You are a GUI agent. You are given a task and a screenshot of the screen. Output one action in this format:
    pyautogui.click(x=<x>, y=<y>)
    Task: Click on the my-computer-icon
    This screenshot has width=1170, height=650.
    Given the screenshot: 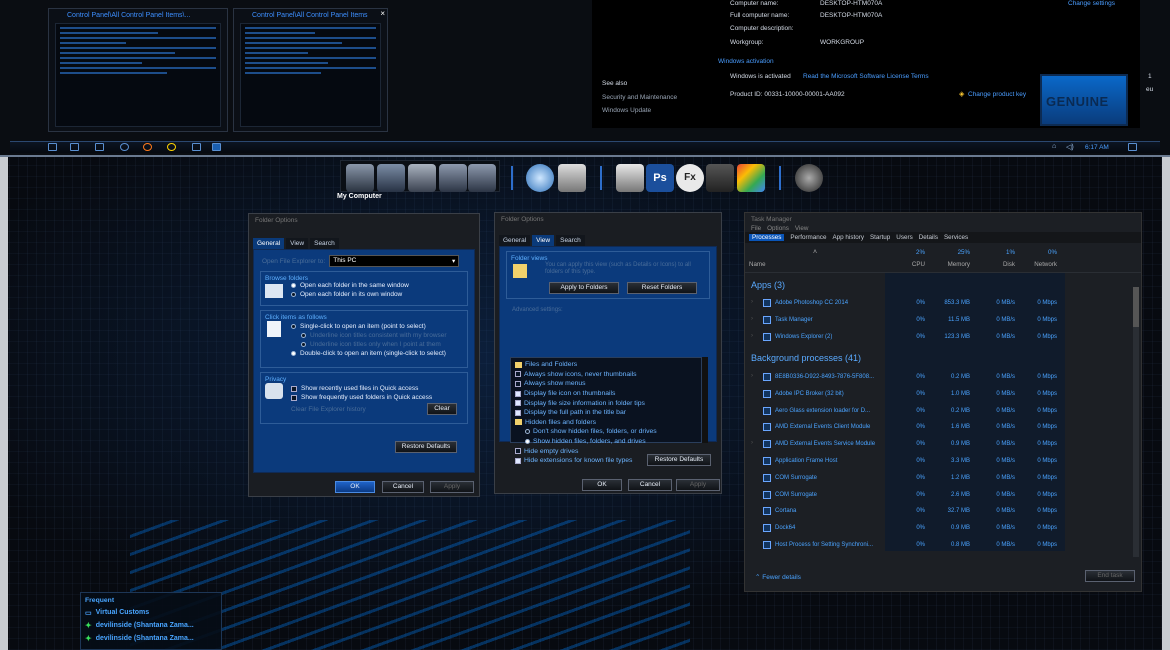 What is the action you would take?
    pyautogui.click(x=360, y=178)
    